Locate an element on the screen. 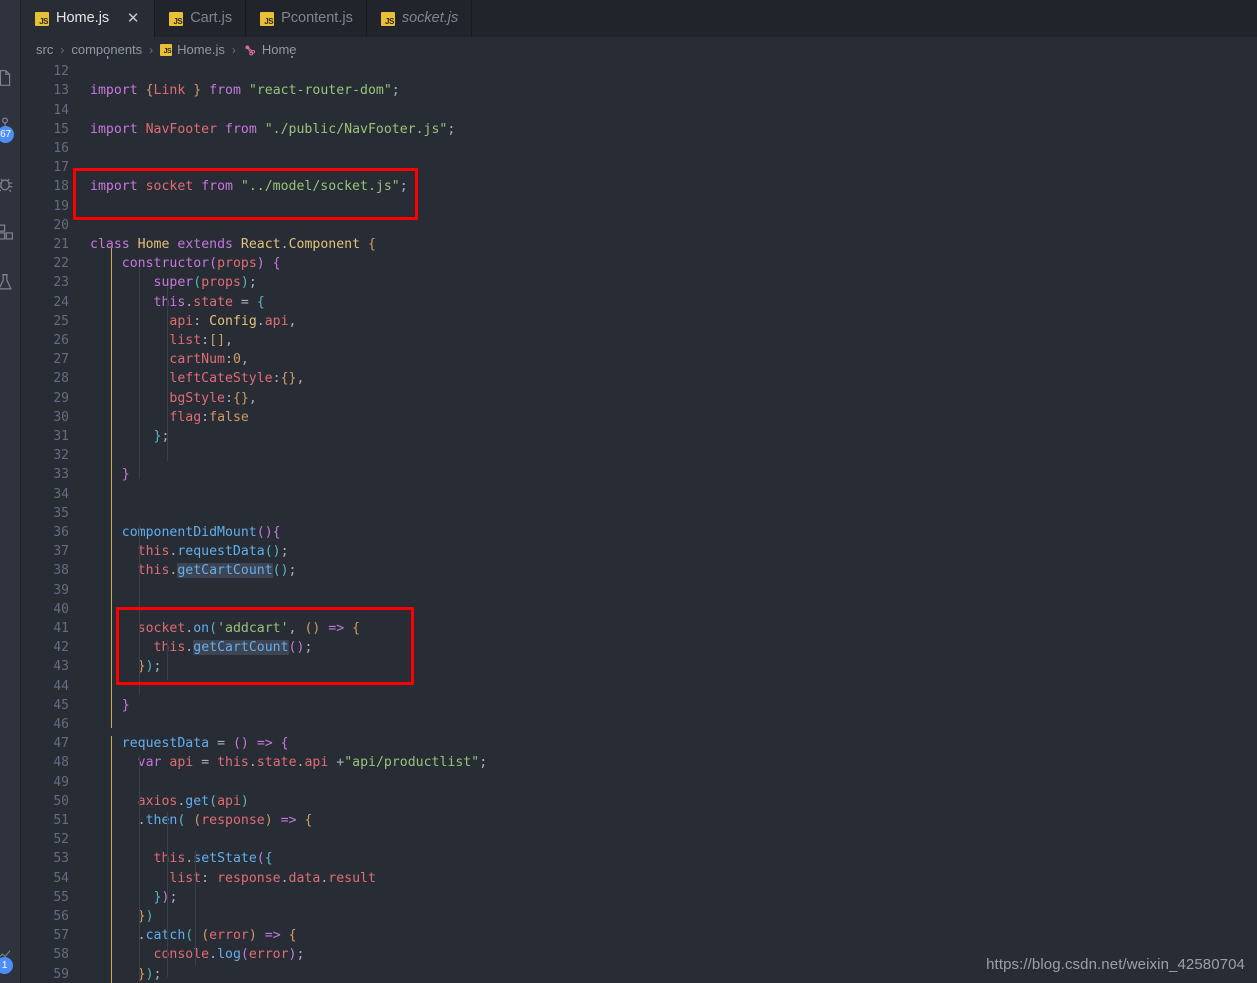 The width and height of the screenshot is (1257, 983). explorer-icon is located at coordinates (10, 78).